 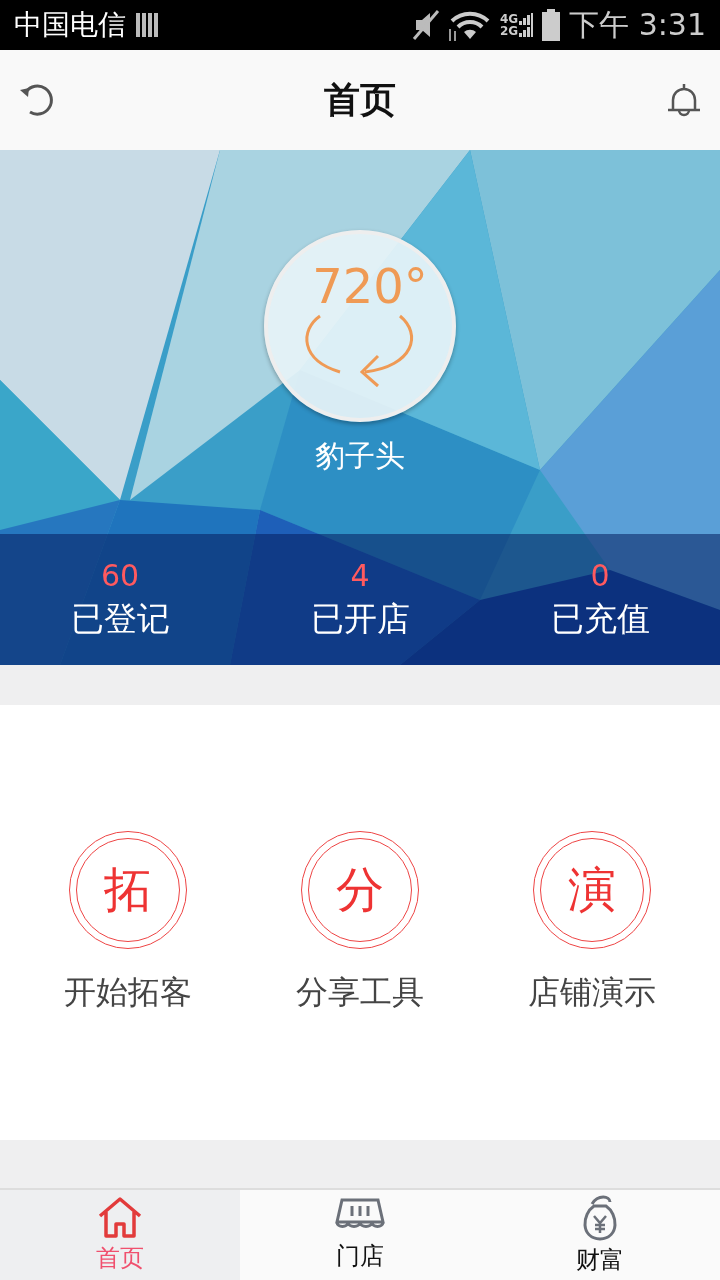 What do you see at coordinates (360, 456) in the screenshot?
I see `user-name: 豹子头` at bounding box center [360, 456].